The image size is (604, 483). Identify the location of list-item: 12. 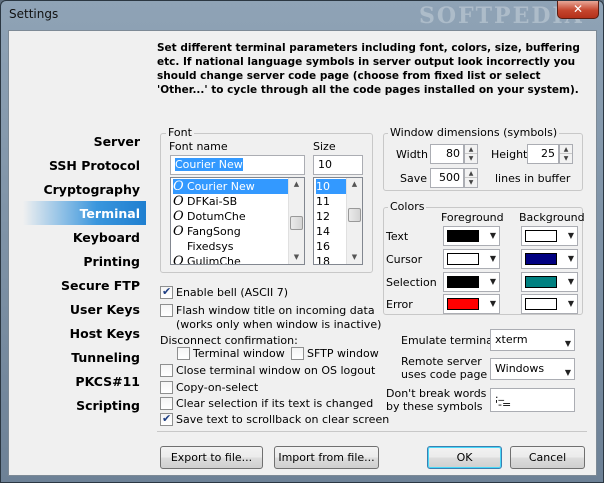
(323, 216).